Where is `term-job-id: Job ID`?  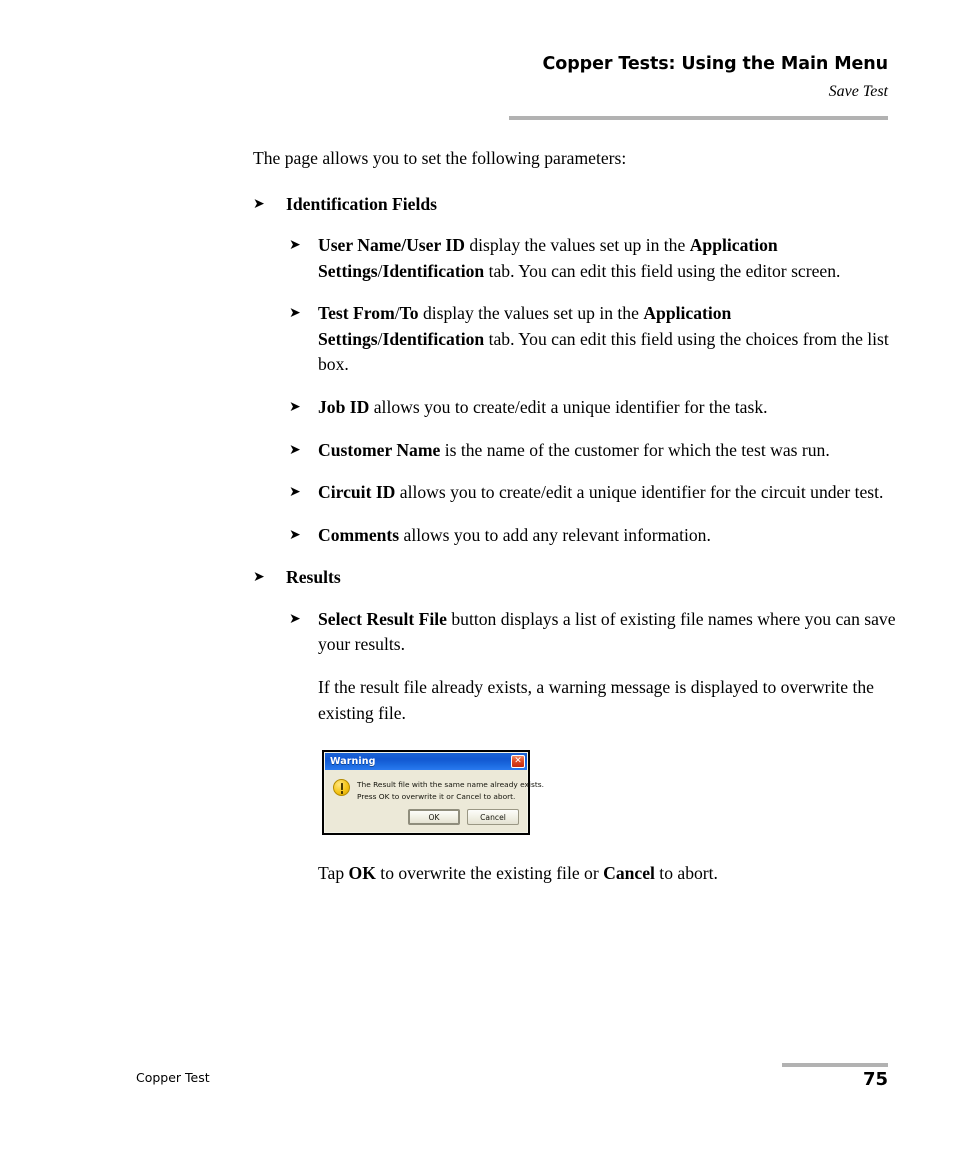 term-job-id: Job ID is located at coordinates (344, 406).